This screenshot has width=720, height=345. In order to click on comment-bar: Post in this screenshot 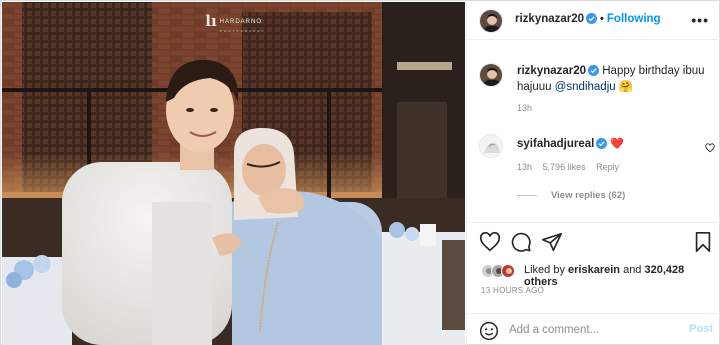, I will do `click(593, 329)`.